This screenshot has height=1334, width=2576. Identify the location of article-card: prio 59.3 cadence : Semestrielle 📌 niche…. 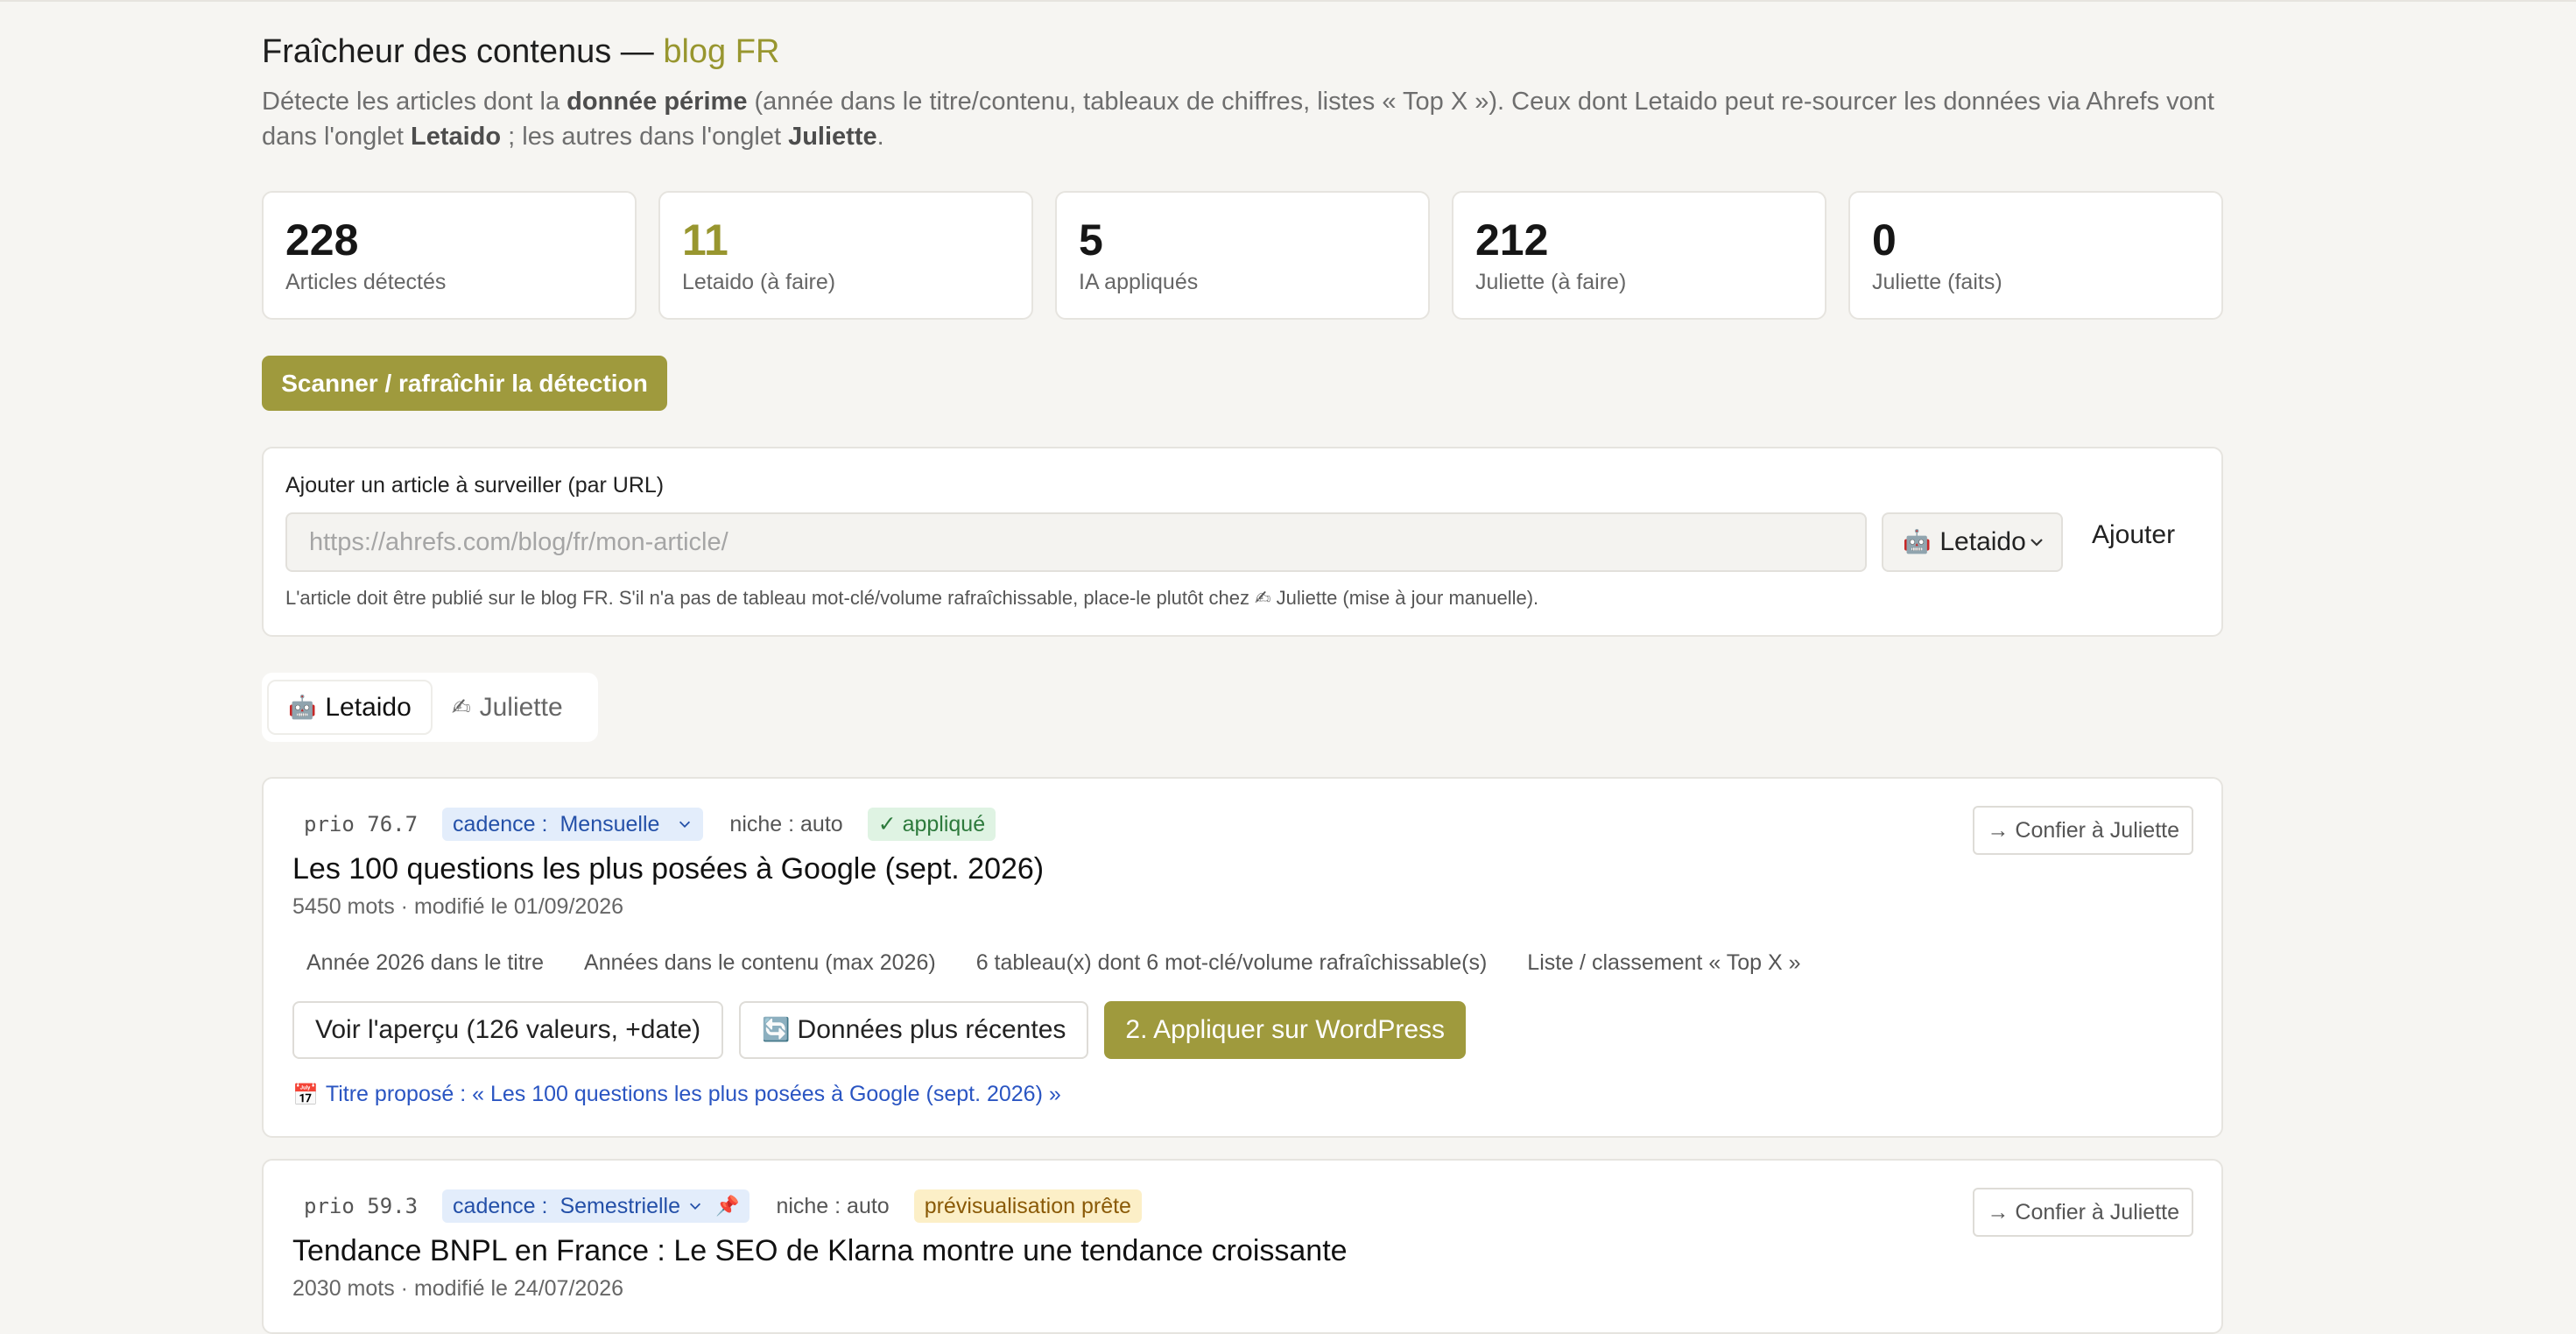
(1242, 1246).